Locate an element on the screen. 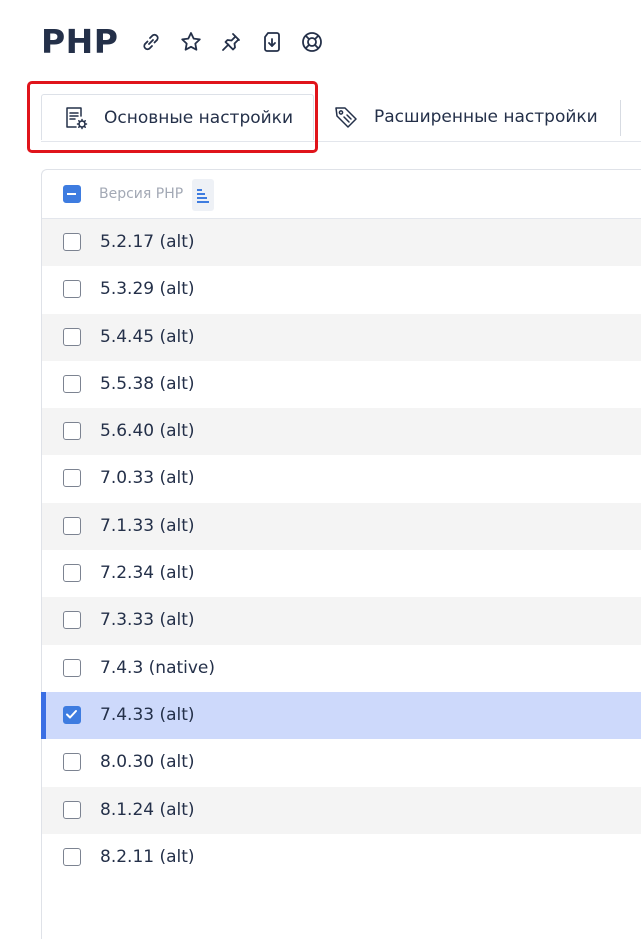 This screenshot has height=939, width=641. php-version-cell: 7.3.33 (alt) is located at coordinates (147, 620).